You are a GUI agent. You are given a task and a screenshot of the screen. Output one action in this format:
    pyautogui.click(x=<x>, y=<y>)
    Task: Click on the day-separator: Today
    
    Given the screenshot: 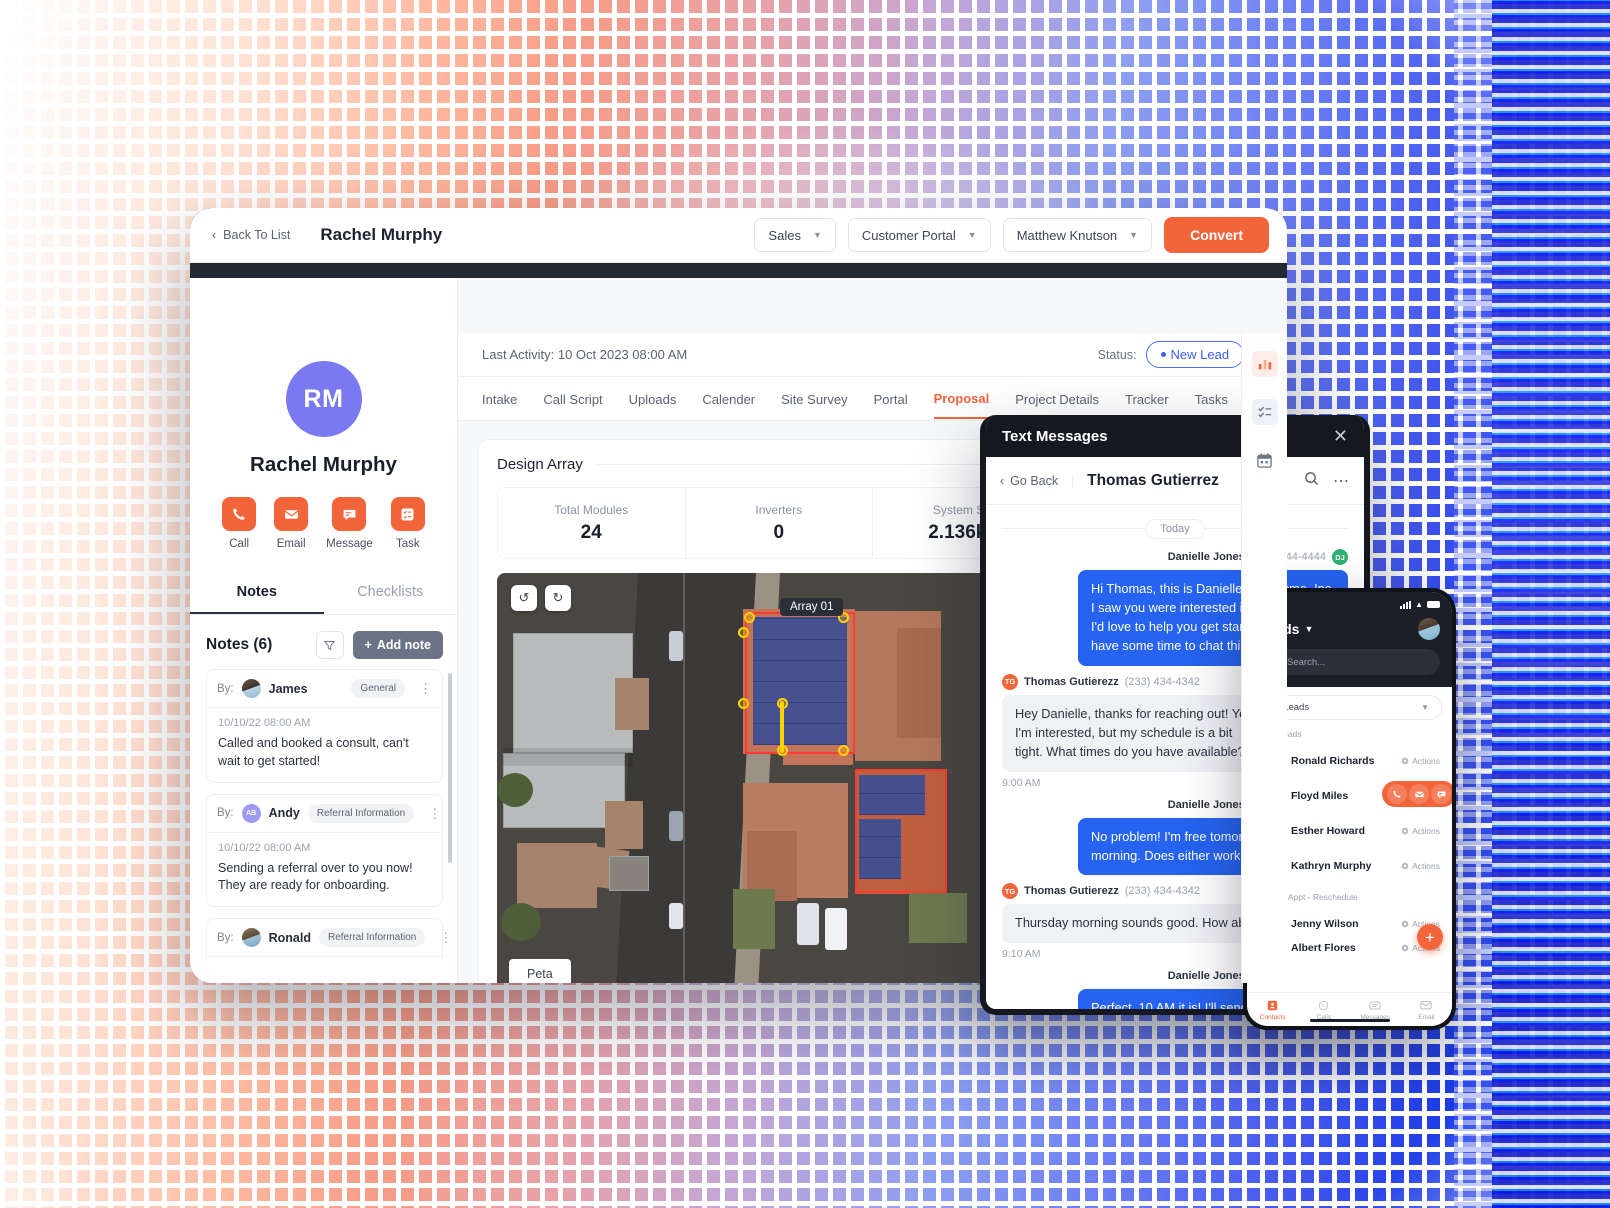 What is the action you would take?
    pyautogui.click(x=1175, y=529)
    